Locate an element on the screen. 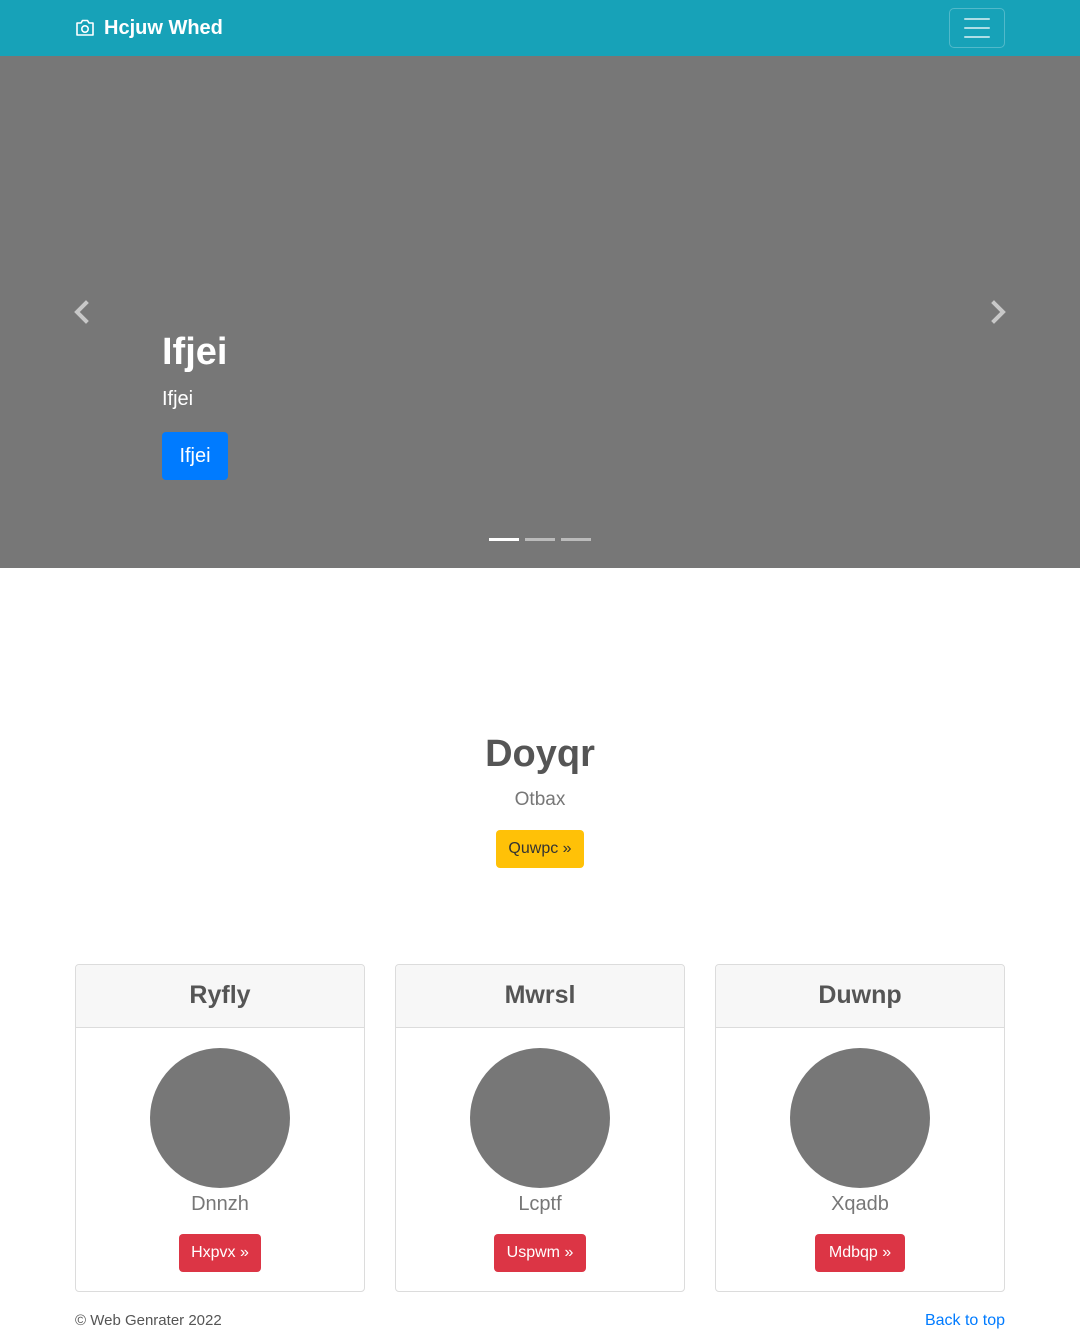 The width and height of the screenshot is (1080, 1332). carousel-caption: Ifjei Ifjei Ifjei is located at coordinates (195, 404).